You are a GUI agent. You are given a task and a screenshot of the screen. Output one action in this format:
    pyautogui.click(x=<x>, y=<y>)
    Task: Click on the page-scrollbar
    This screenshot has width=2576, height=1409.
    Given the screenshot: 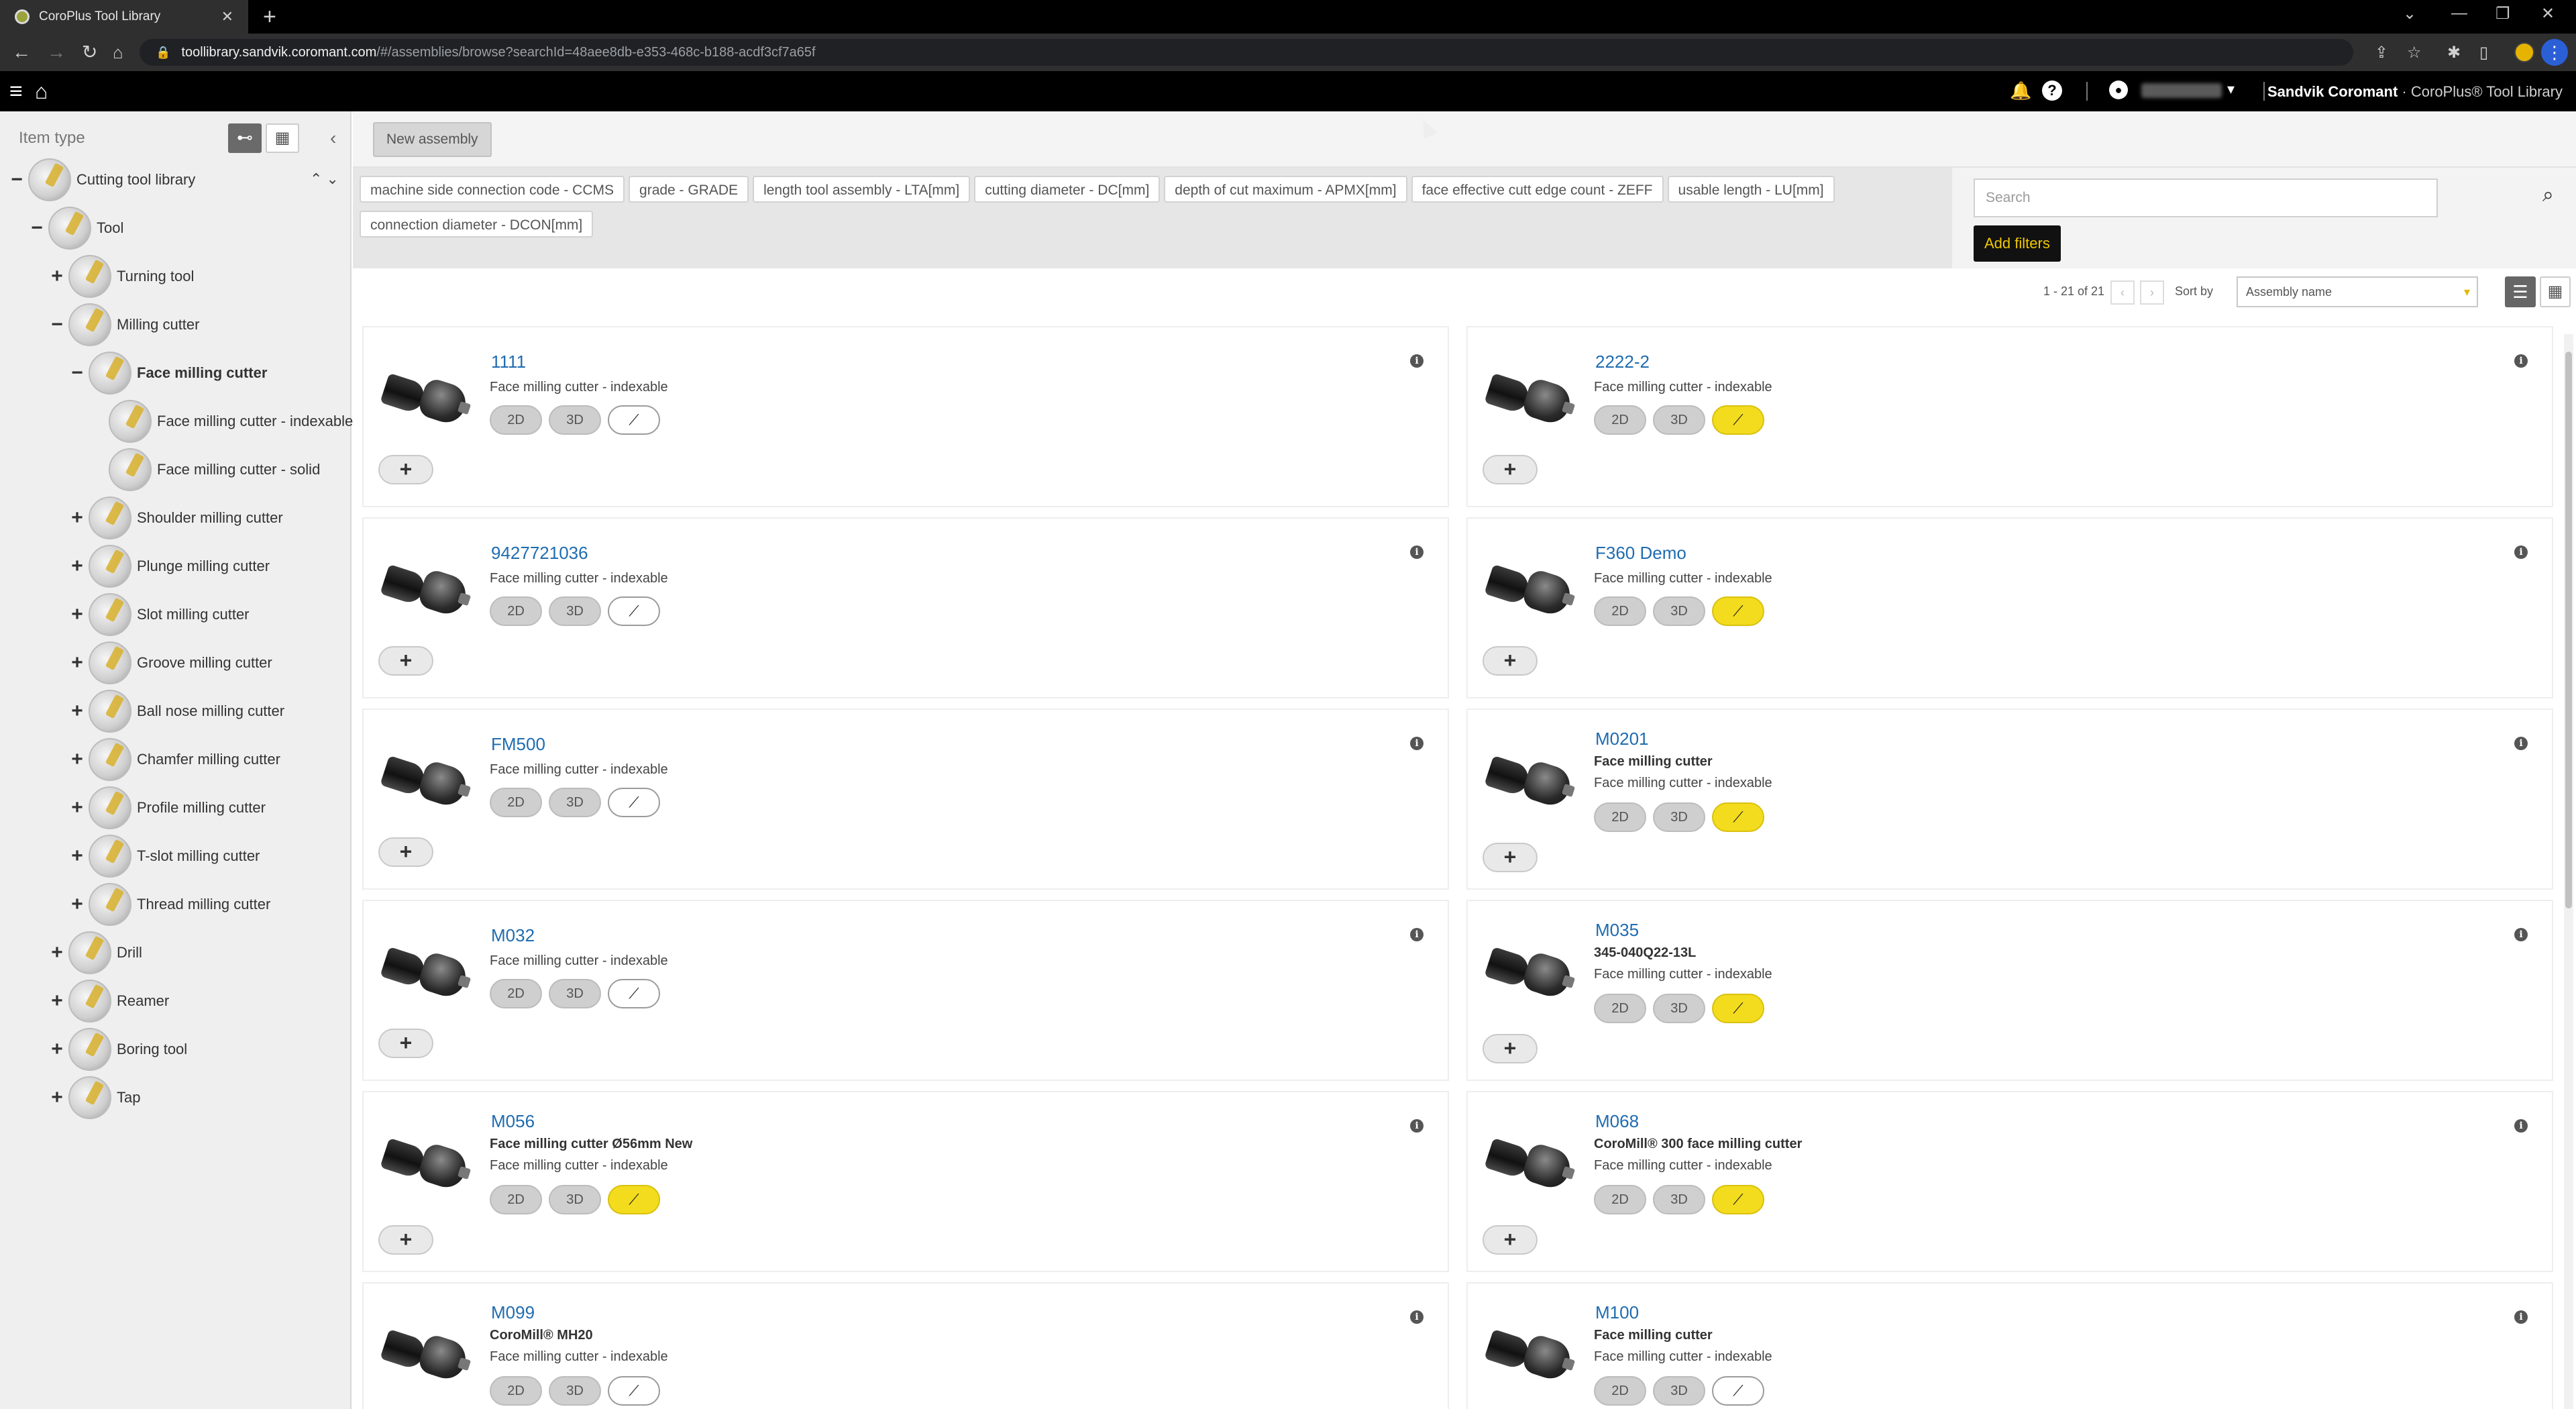 What is the action you would take?
    pyautogui.click(x=2568, y=871)
    